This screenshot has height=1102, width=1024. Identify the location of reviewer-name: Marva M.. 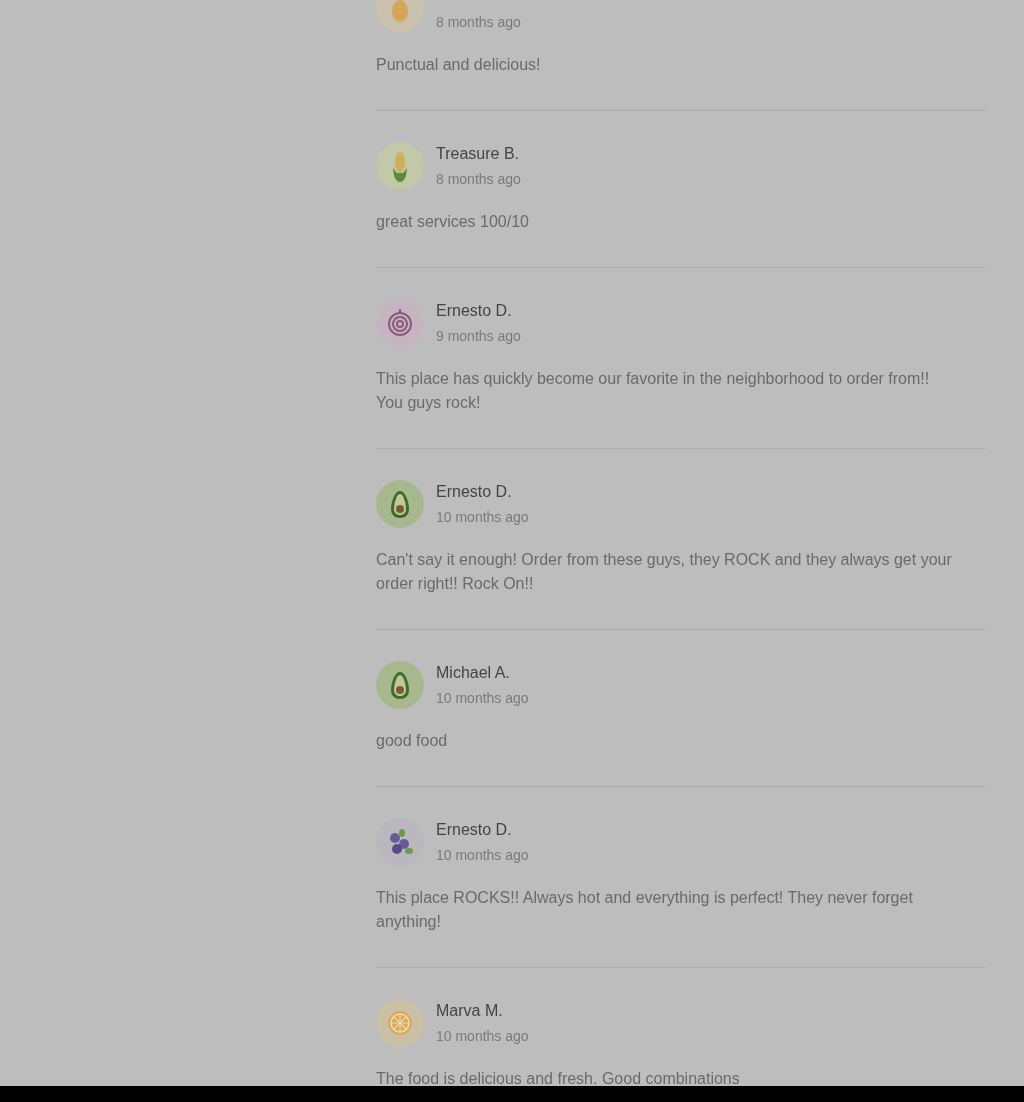
(470, 1010).